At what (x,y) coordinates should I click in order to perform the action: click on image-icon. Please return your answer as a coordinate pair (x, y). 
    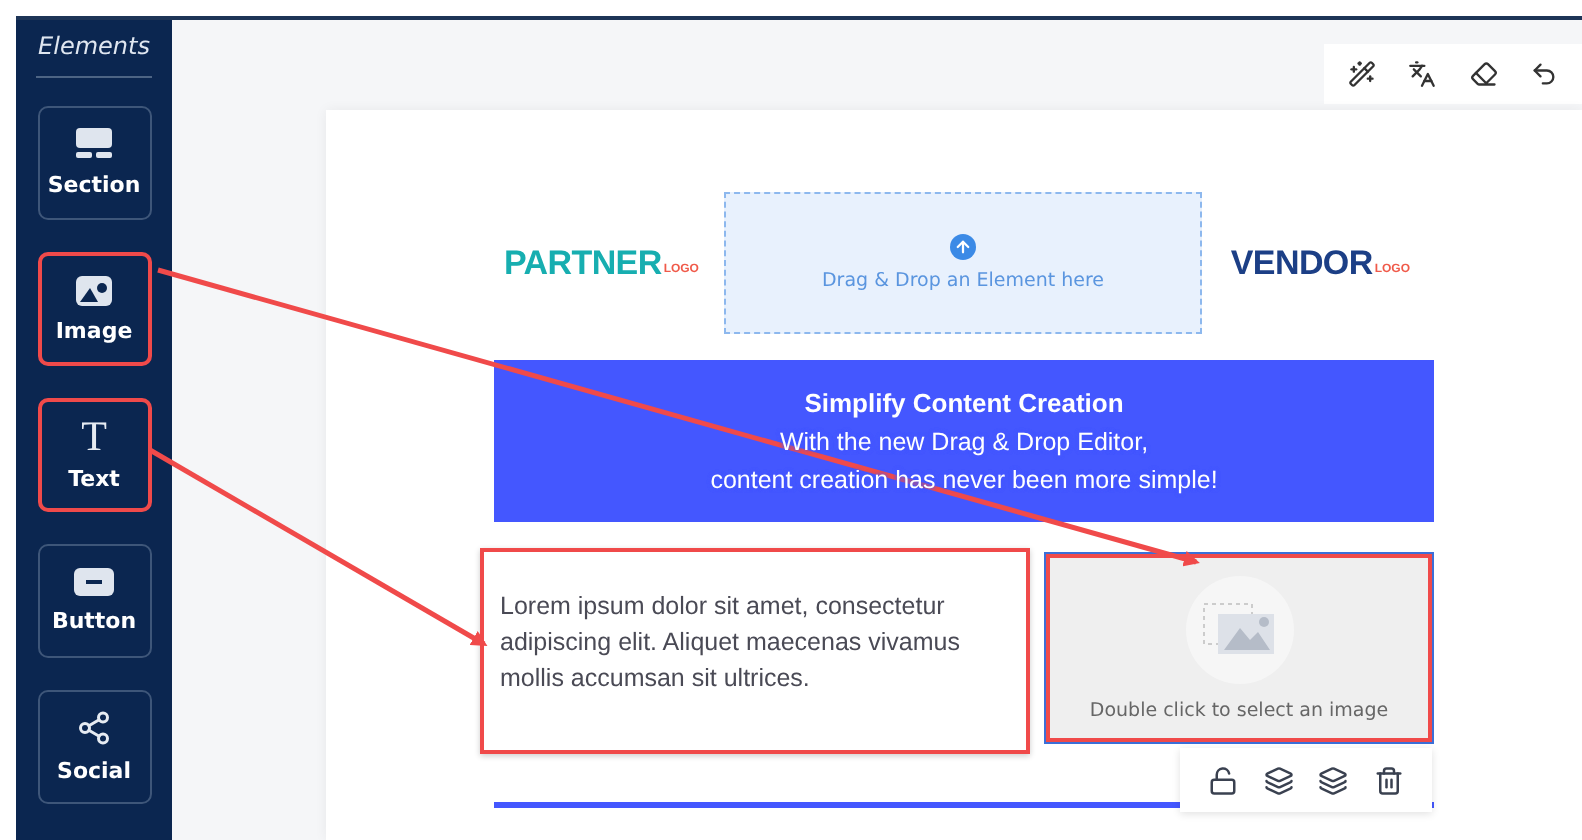
    Looking at the image, I should click on (94, 290).